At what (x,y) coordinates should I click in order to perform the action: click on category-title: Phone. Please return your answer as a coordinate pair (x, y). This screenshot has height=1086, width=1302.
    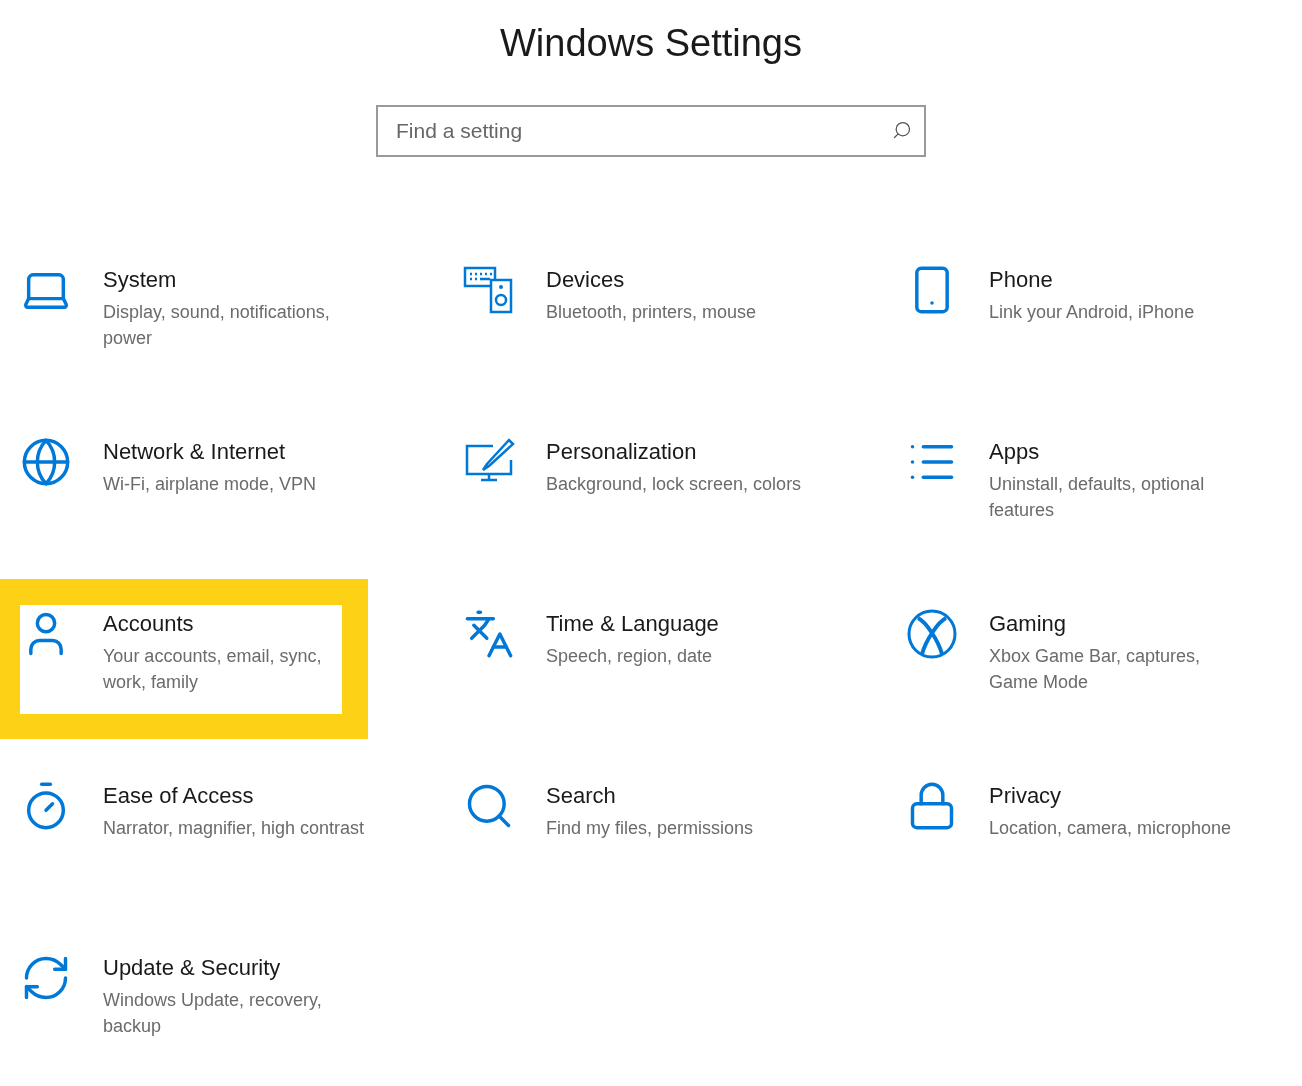
    Looking at the image, I should click on (1021, 280).